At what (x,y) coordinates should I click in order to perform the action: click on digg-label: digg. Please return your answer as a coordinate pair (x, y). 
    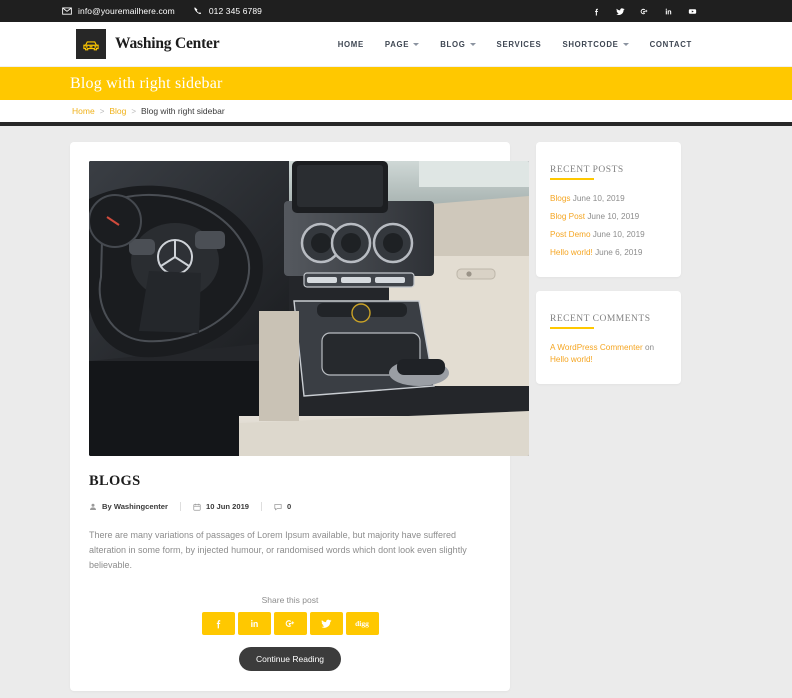
    Looking at the image, I should click on (362, 623).